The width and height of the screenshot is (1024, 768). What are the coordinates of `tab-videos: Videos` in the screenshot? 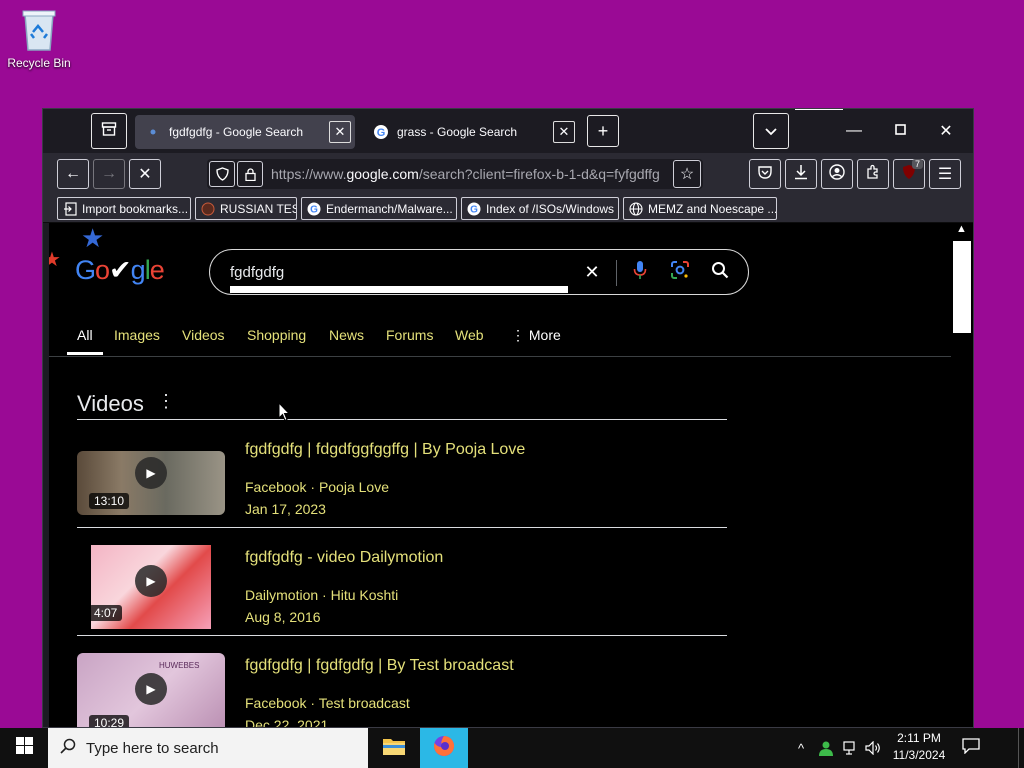 It's located at (203, 335).